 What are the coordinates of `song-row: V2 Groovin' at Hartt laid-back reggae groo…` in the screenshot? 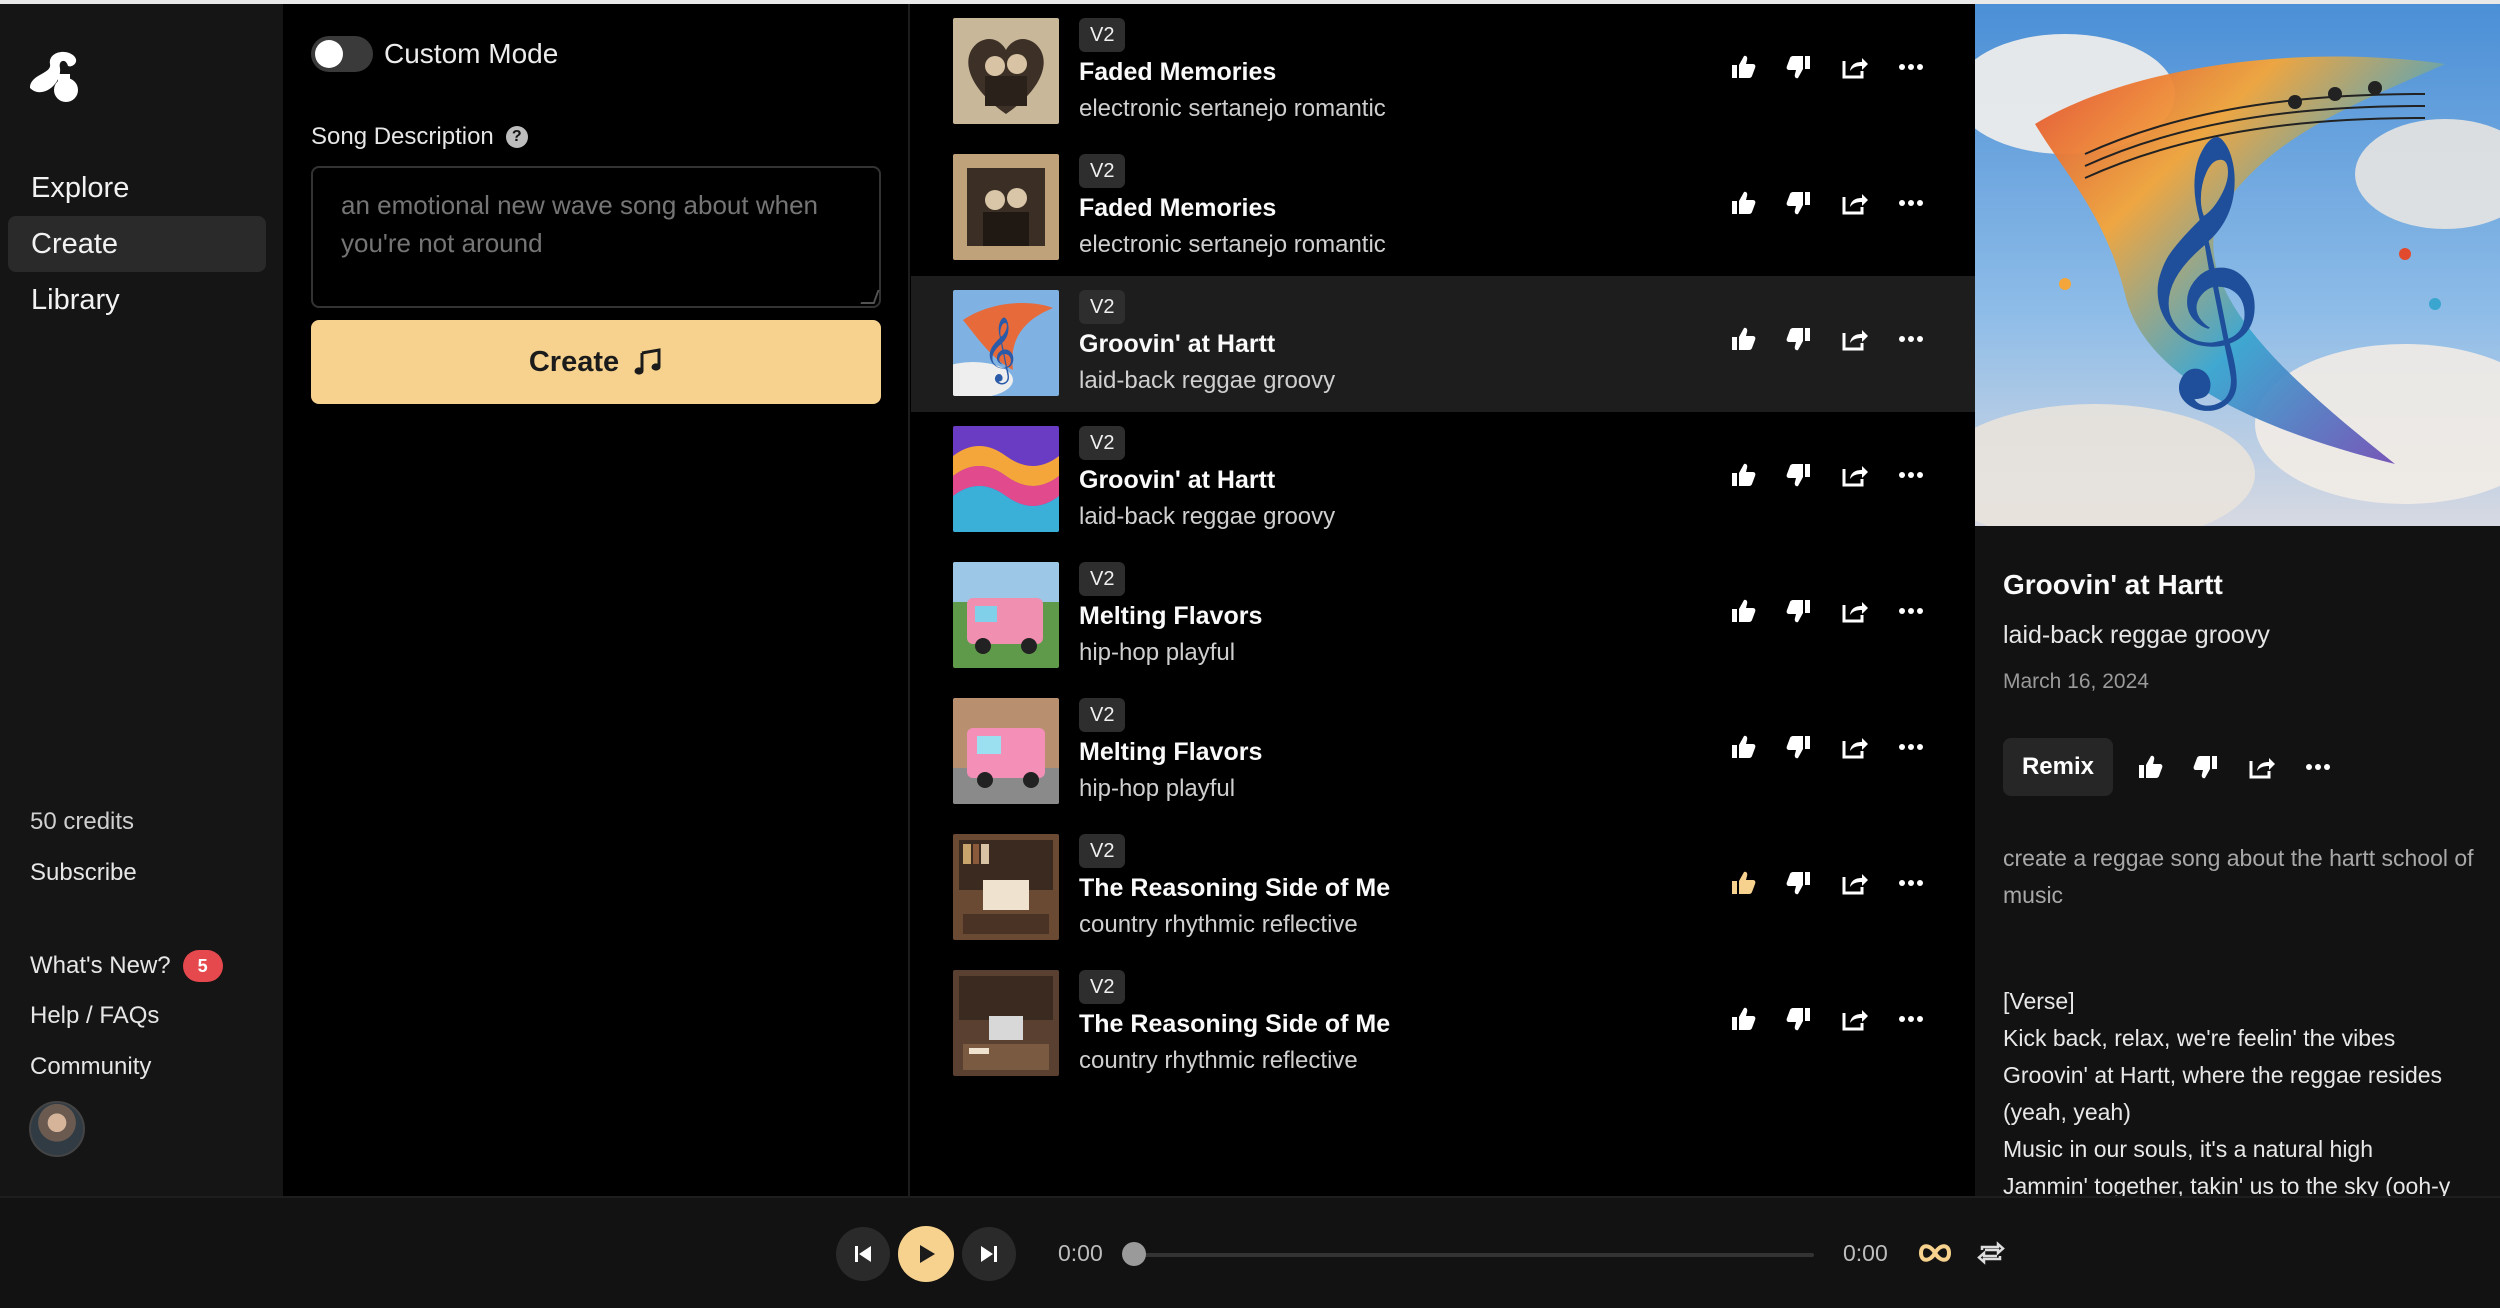 It's located at (1443, 480).